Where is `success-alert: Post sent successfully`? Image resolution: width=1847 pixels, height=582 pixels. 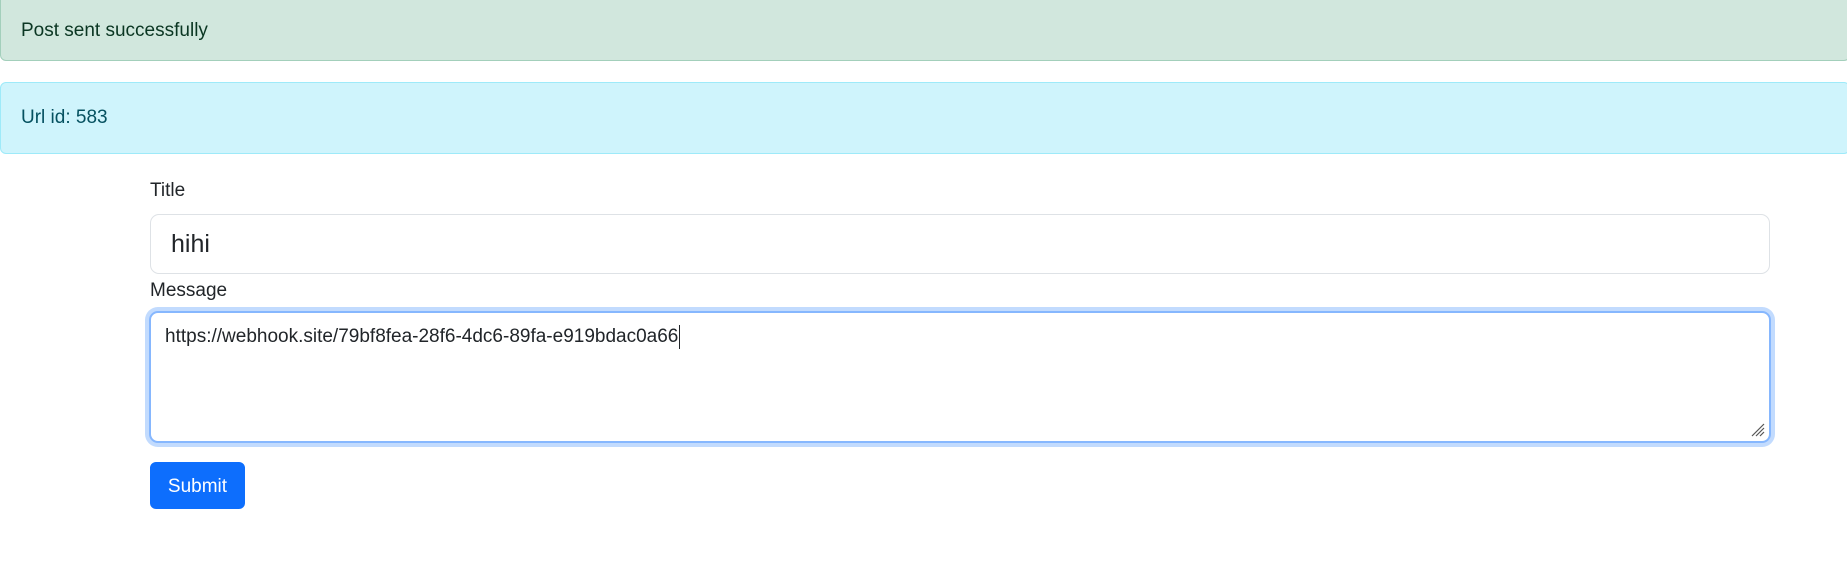 success-alert: Post sent successfully is located at coordinates (923, 30).